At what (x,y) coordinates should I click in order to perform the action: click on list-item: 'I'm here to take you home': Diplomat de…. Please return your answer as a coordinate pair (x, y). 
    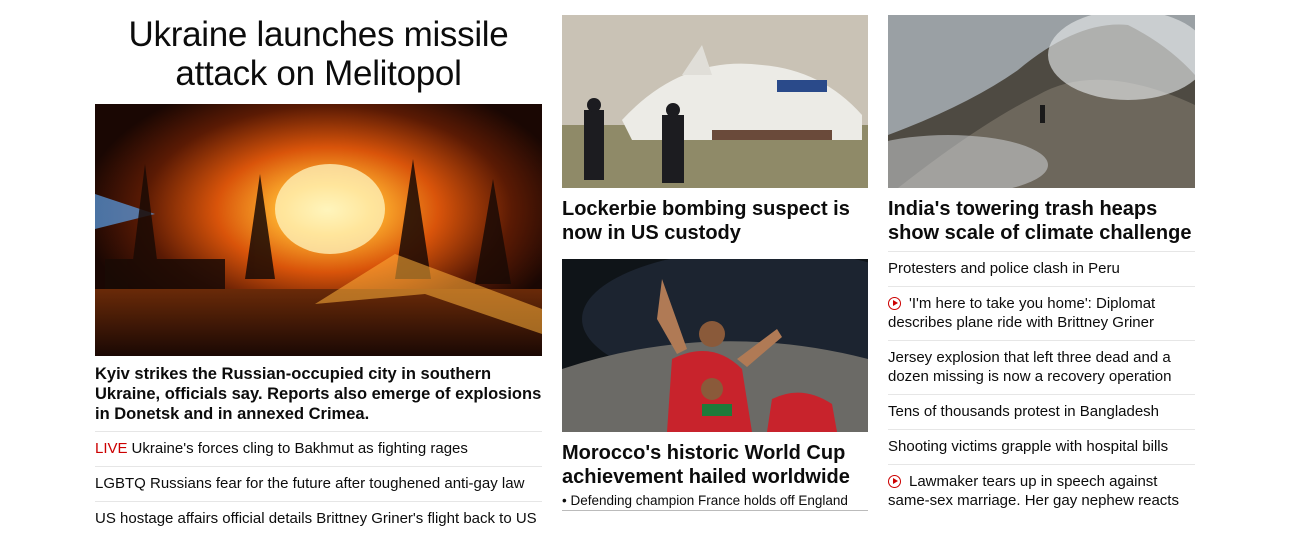
    Looking at the image, I should click on (1041, 313).